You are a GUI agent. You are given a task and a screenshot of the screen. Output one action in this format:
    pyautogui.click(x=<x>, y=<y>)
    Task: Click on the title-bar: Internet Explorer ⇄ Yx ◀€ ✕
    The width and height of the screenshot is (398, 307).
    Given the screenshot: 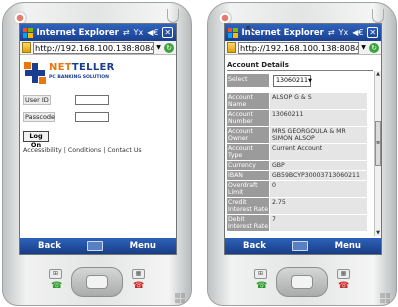 What is the action you would take?
    pyautogui.click(x=98, y=32)
    